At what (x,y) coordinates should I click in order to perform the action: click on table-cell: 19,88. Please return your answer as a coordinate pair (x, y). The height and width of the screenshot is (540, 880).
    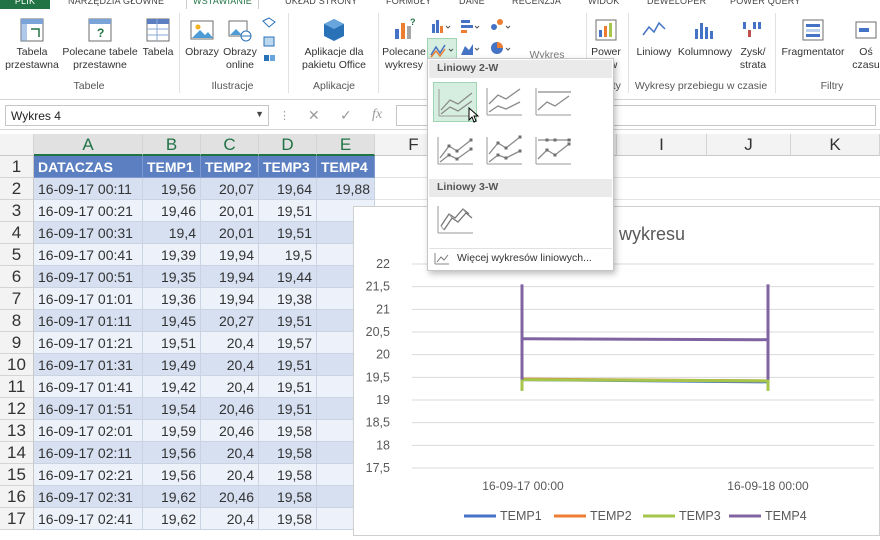
    Looking at the image, I should click on (346, 189).